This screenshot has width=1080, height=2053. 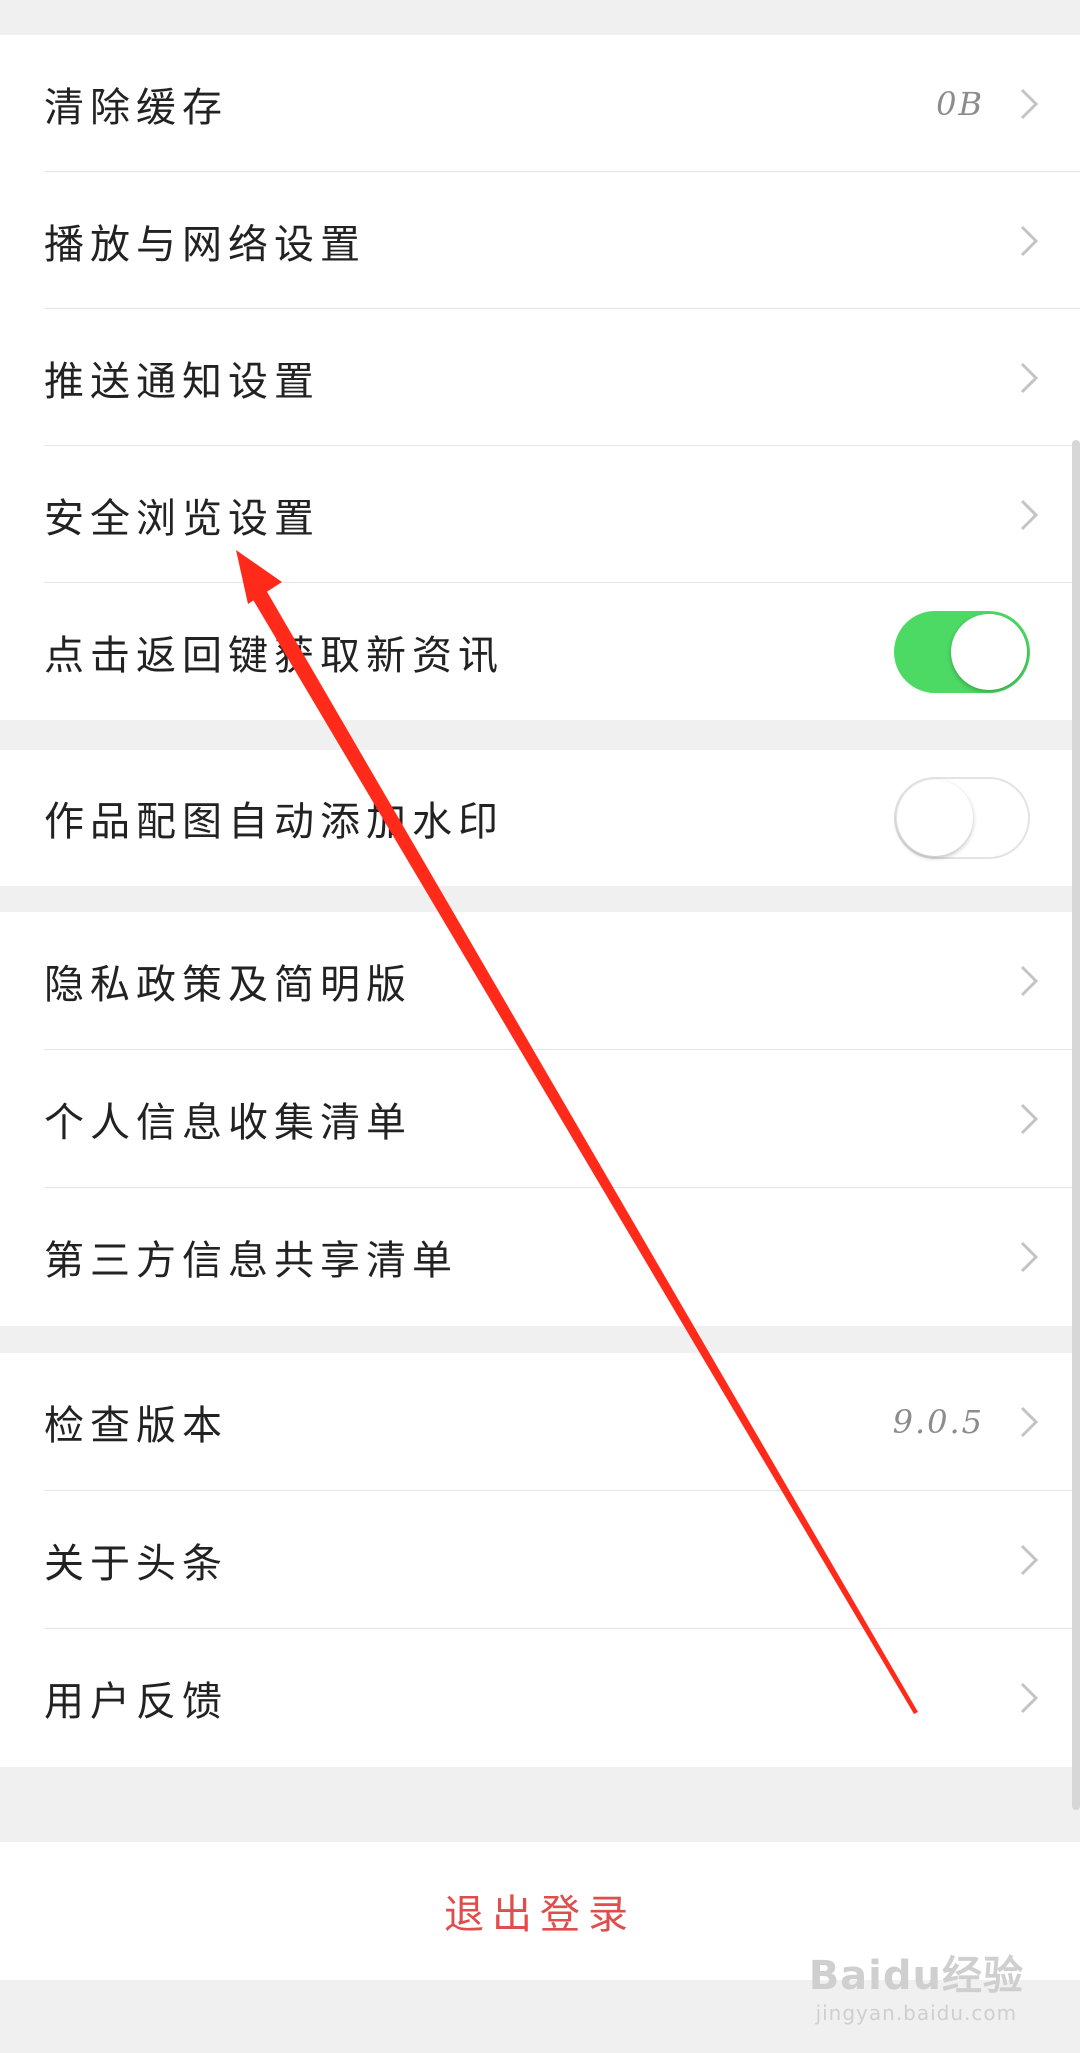 I want to click on settings-row-label: 播放与网络设置, so click(x=205, y=244).